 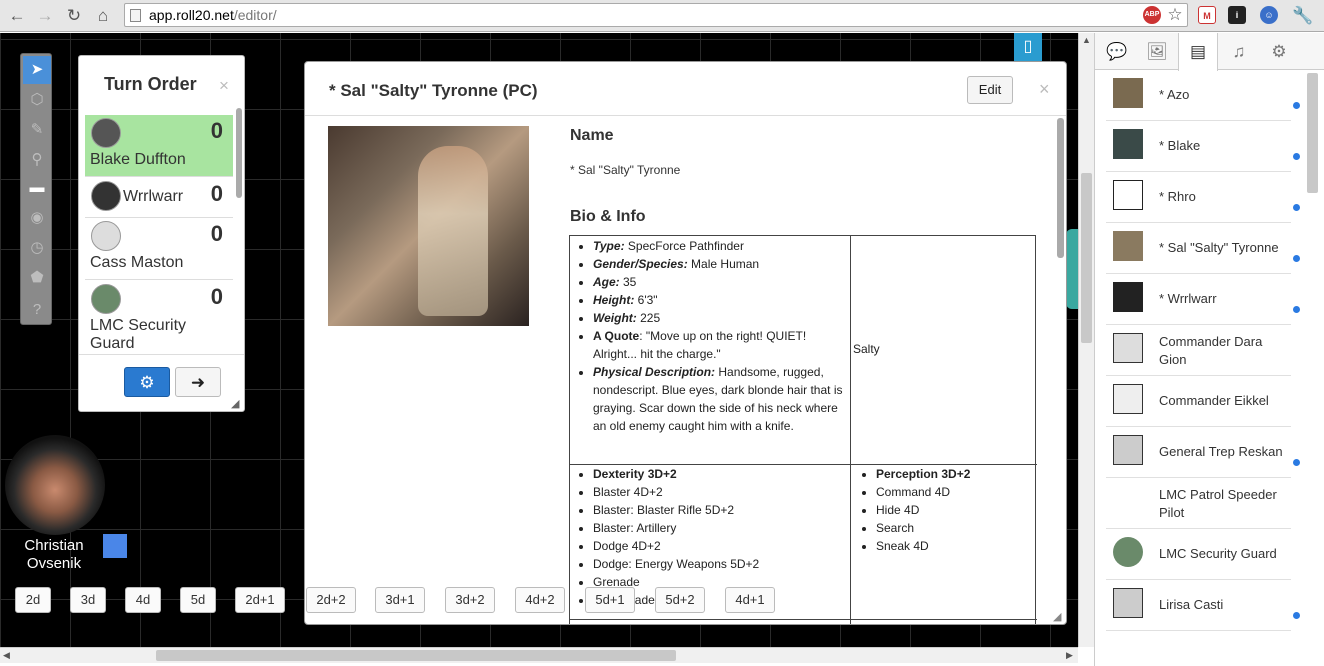 What do you see at coordinates (37, 188) in the screenshot?
I see `ruler-tool-icon: ▬` at bounding box center [37, 188].